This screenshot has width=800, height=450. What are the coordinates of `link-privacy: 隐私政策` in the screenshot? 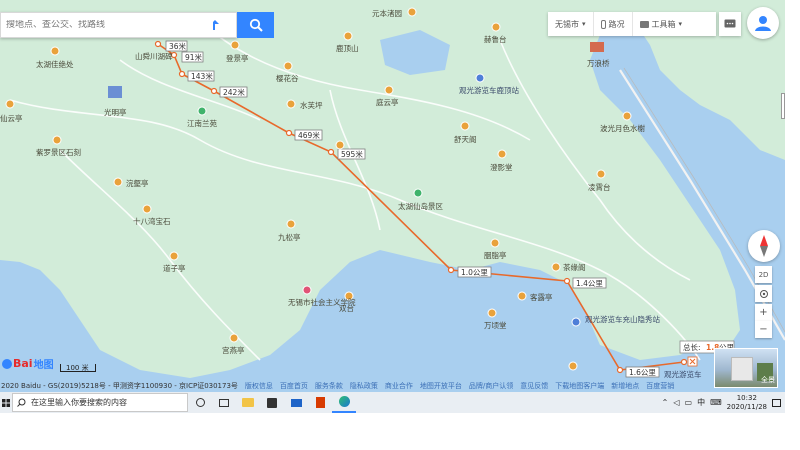 It's located at (364, 386).